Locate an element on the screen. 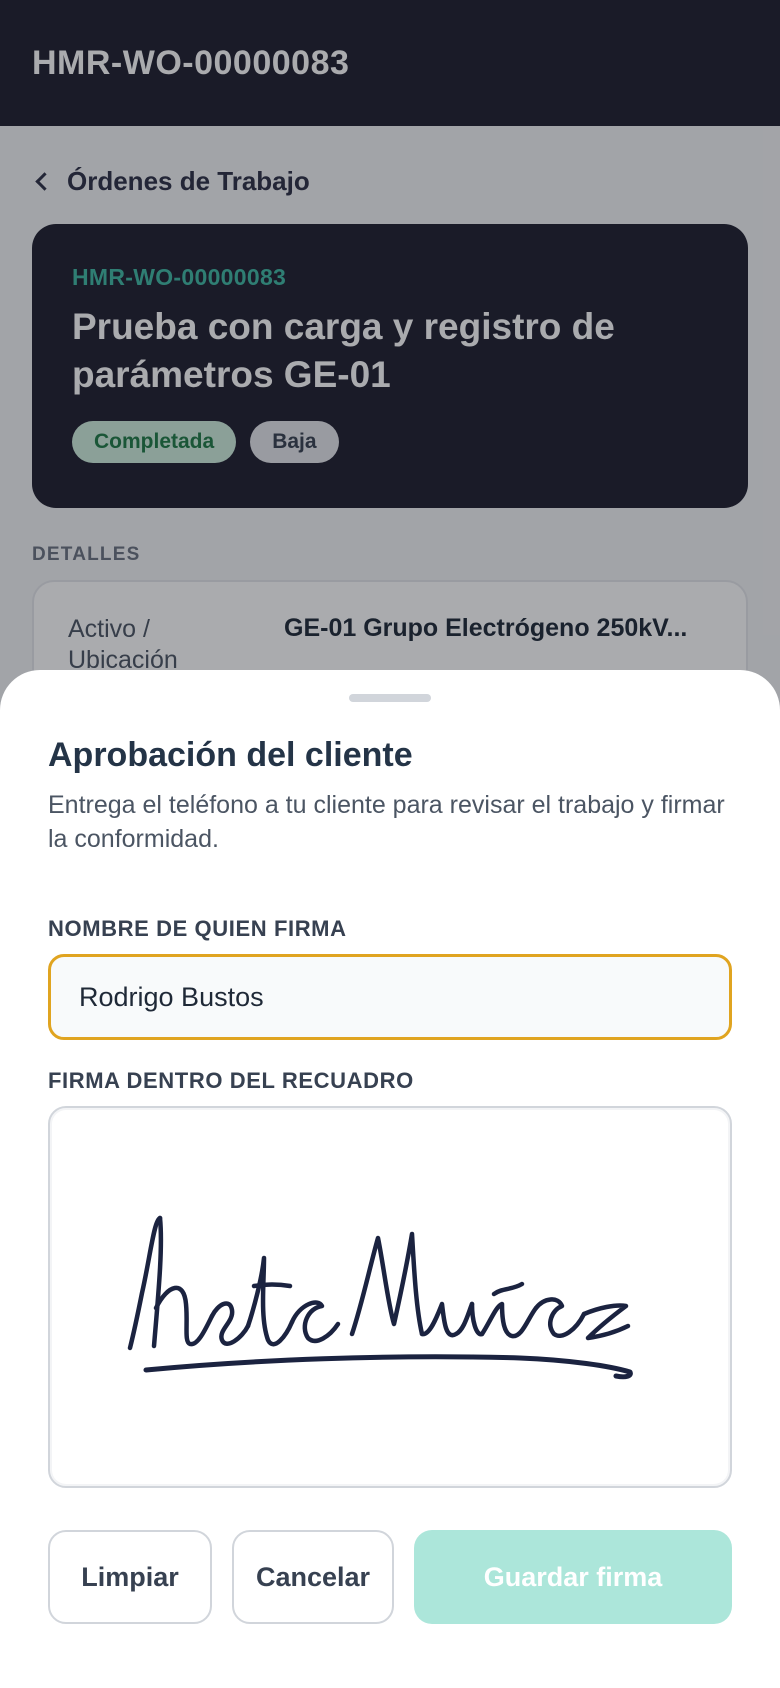  sheet-title: Aprobación del cliente is located at coordinates (230, 755).